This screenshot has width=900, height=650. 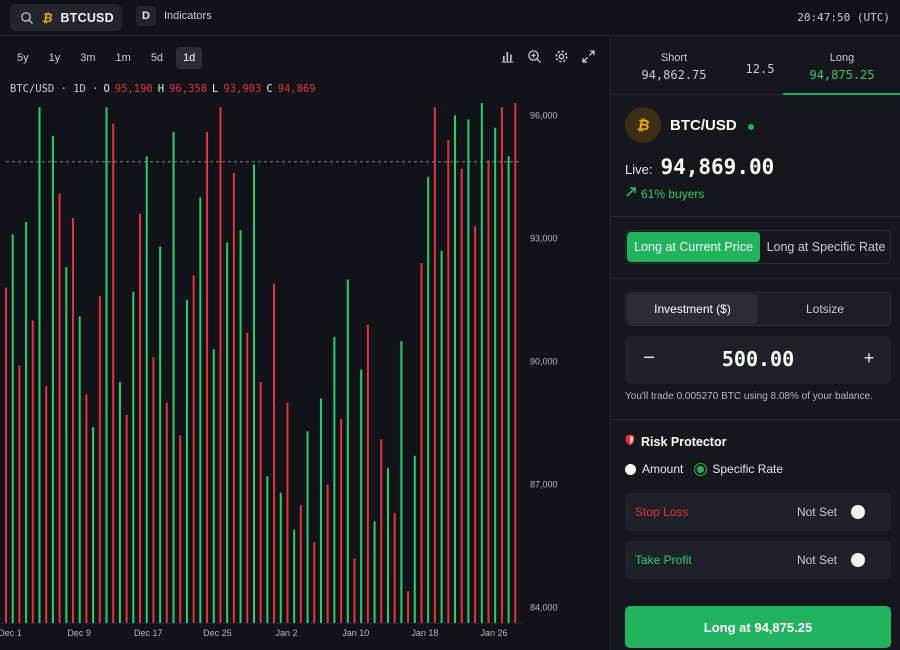 What do you see at coordinates (269, 89) in the screenshot?
I see `ohlc-close-label: C` at bounding box center [269, 89].